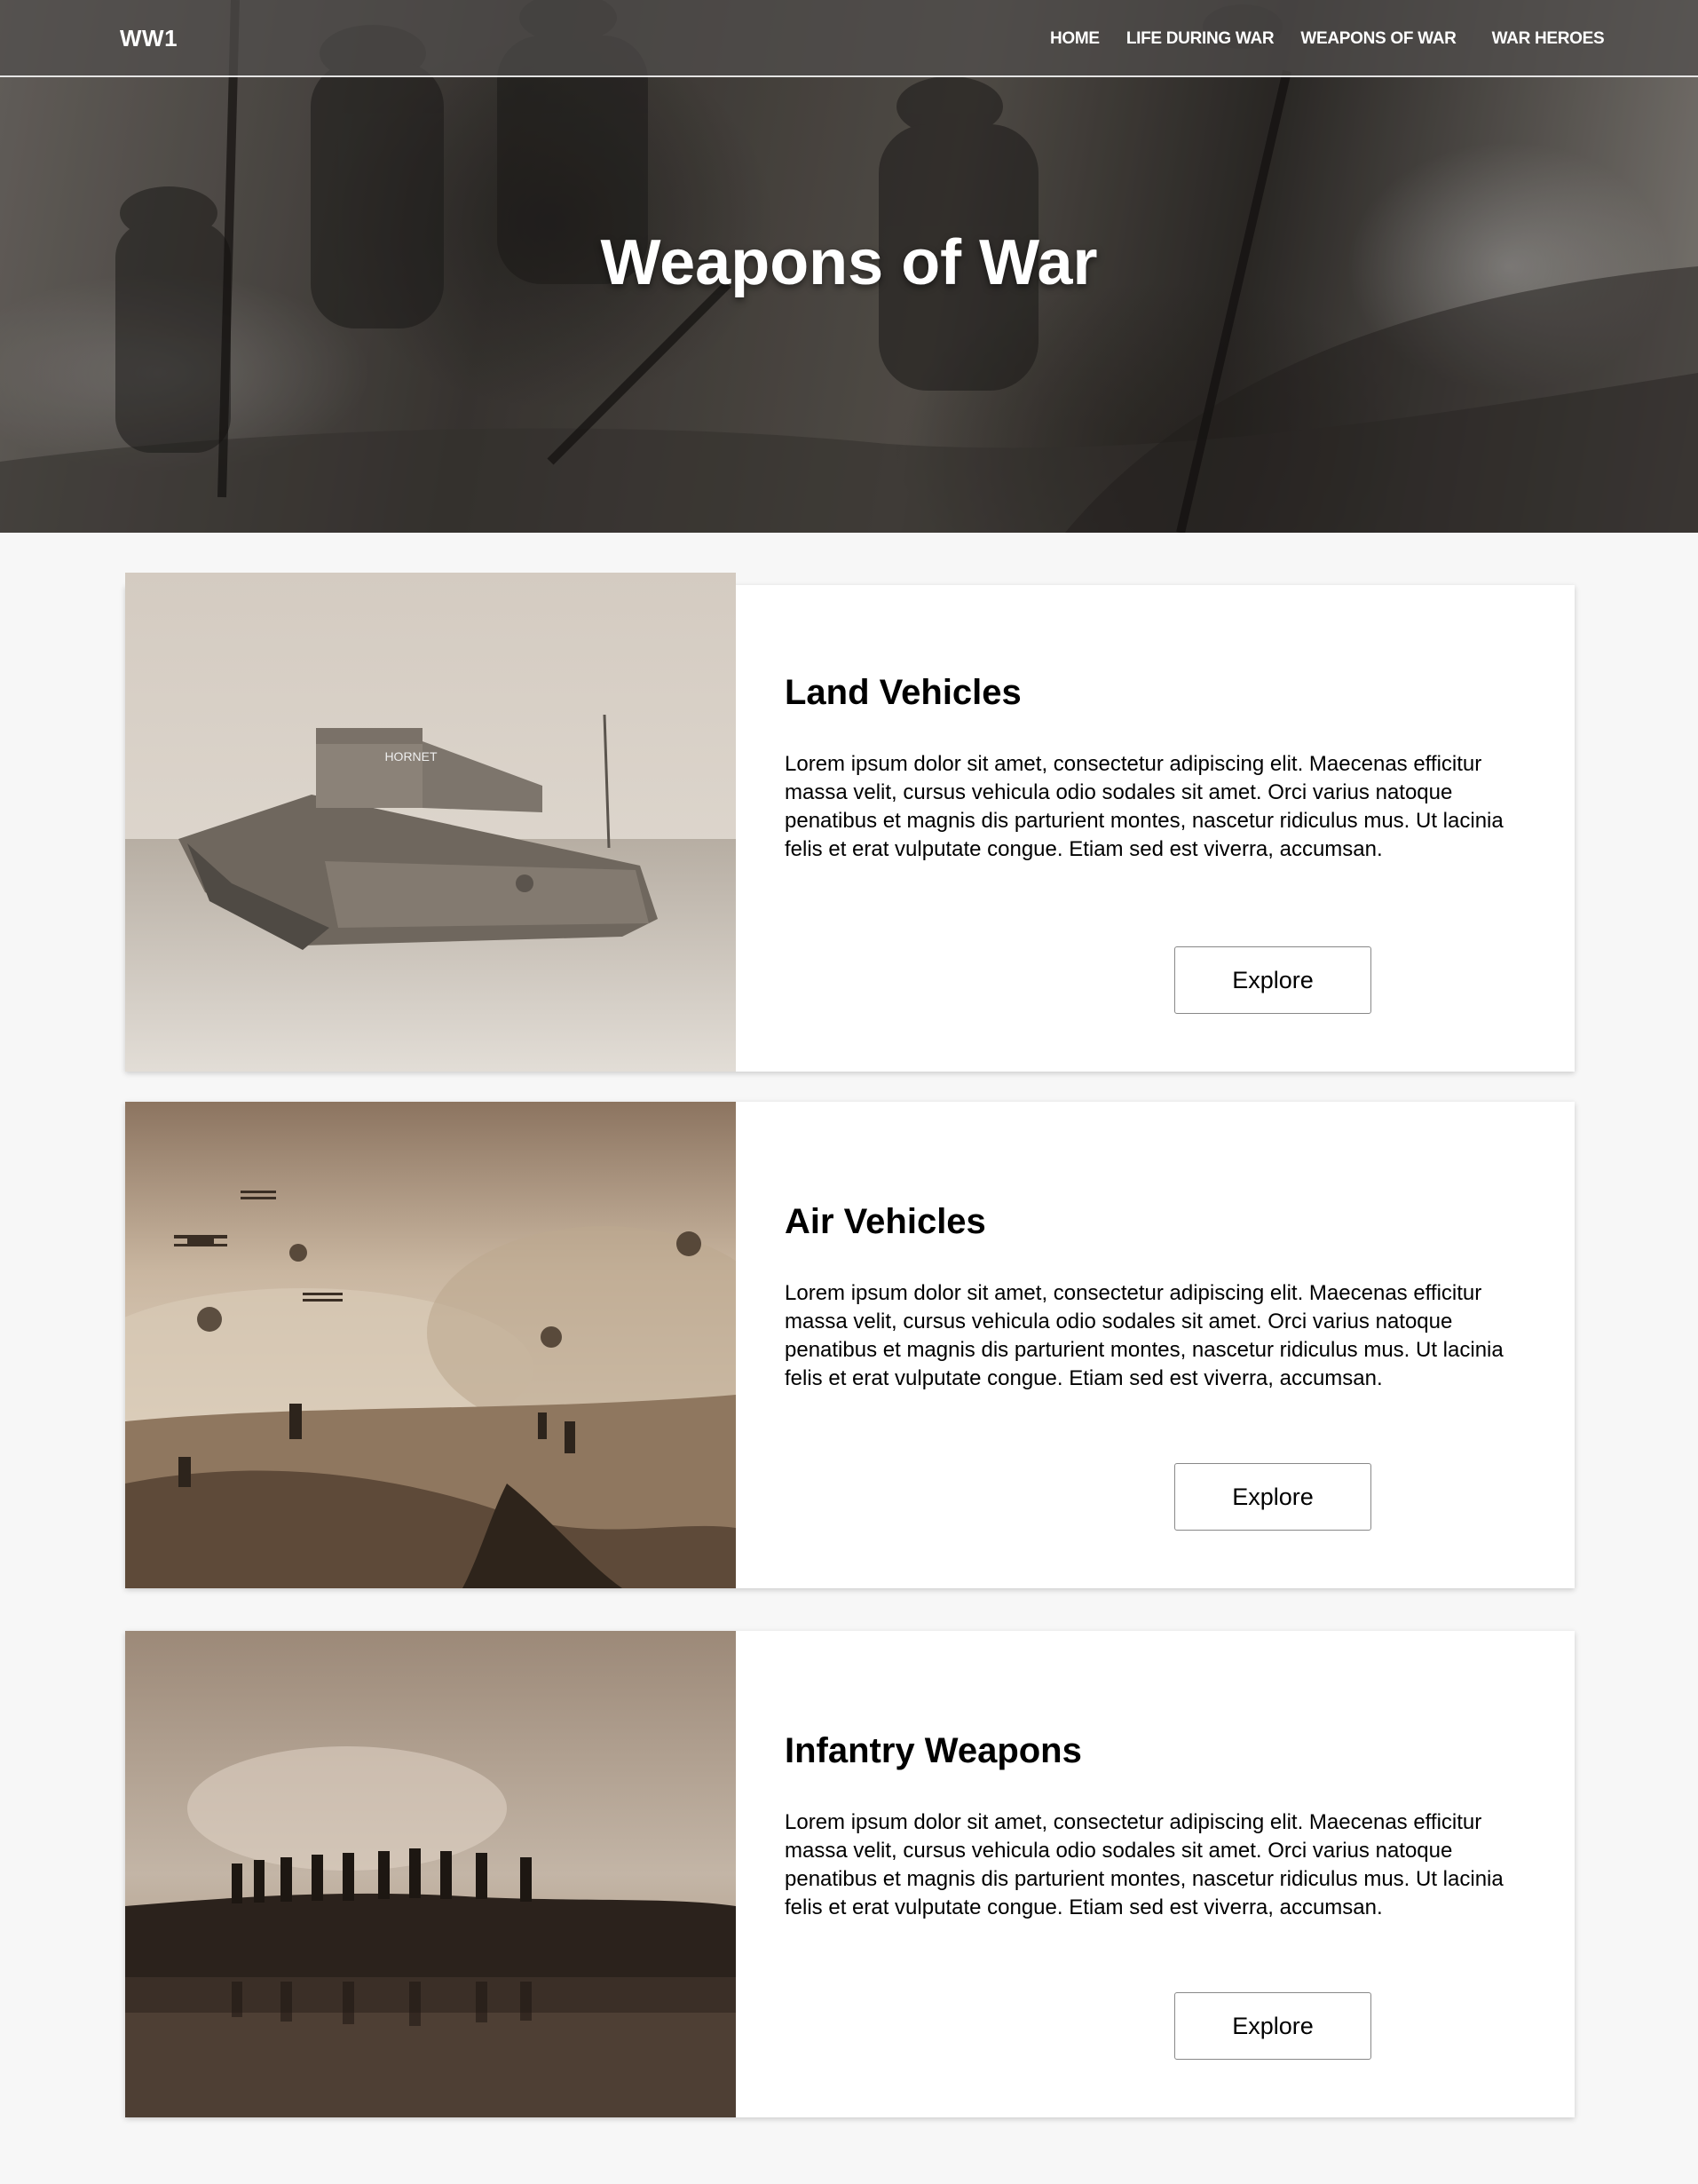  Describe the element at coordinates (885, 1221) in the screenshot. I see `card-heading: Air Vehicles` at that location.